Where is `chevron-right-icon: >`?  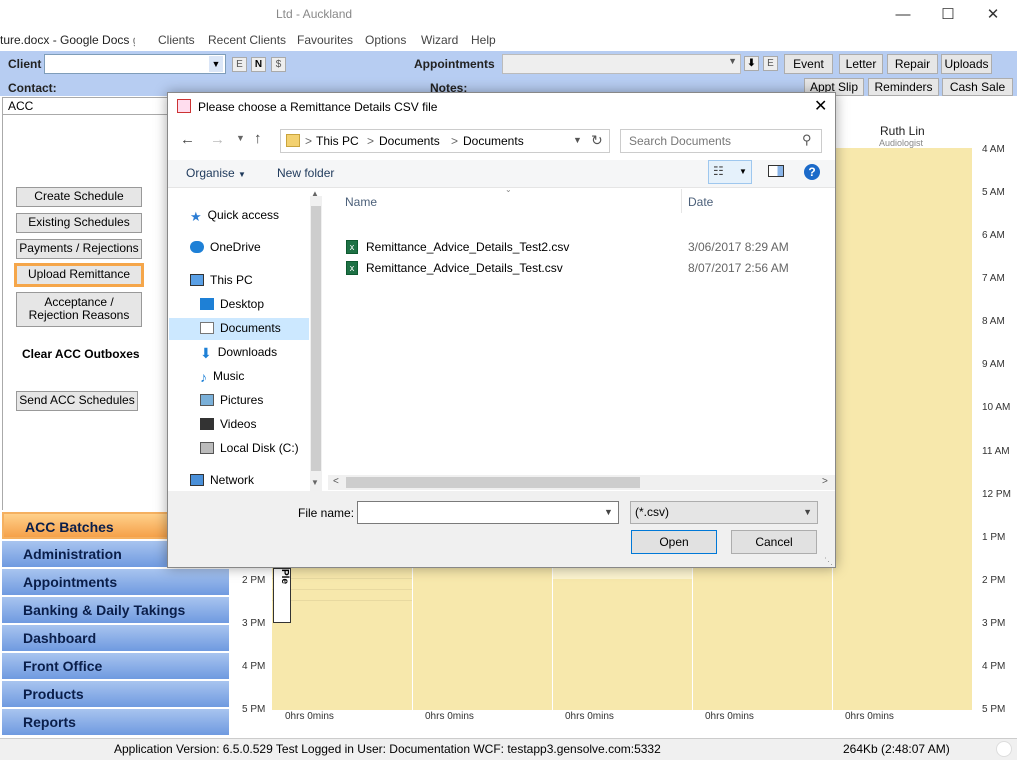 chevron-right-icon: > is located at coordinates (825, 481).